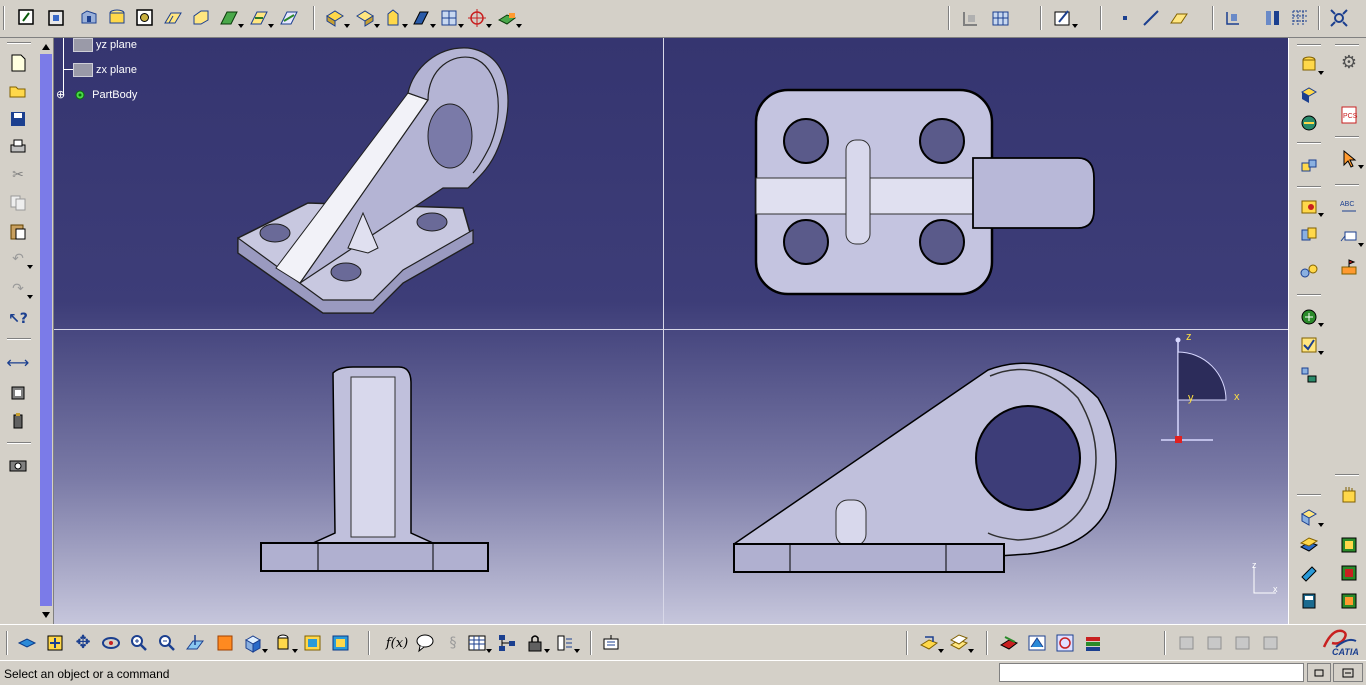 This screenshot has width=1366, height=685. Describe the element at coordinates (27, 643) in the screenshot. I see `fly-mode-icon` at that location.